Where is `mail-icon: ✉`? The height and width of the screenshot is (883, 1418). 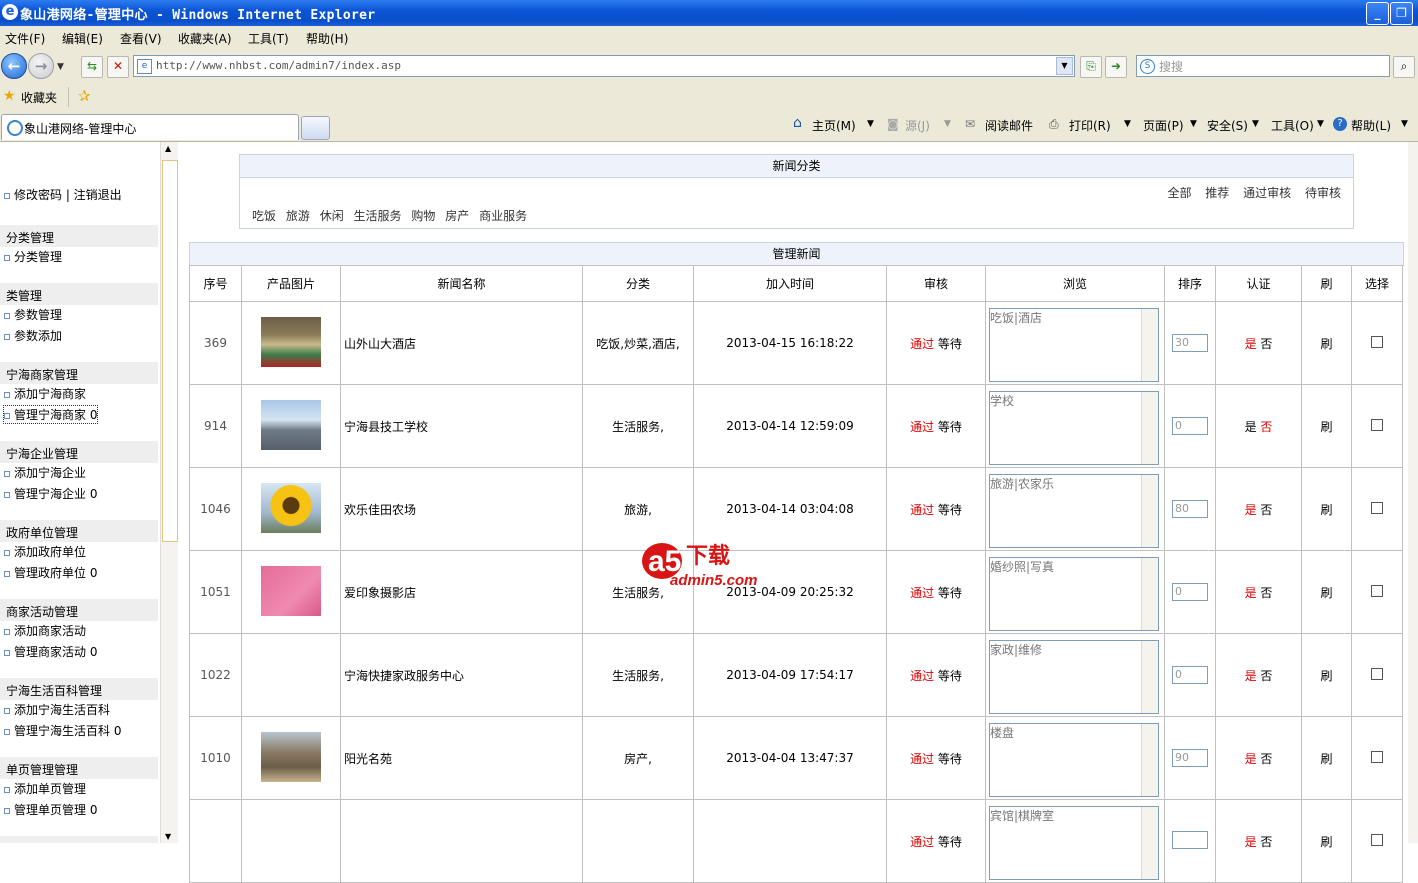 mail-icon: ✉ is located at coordinates (970, 124).